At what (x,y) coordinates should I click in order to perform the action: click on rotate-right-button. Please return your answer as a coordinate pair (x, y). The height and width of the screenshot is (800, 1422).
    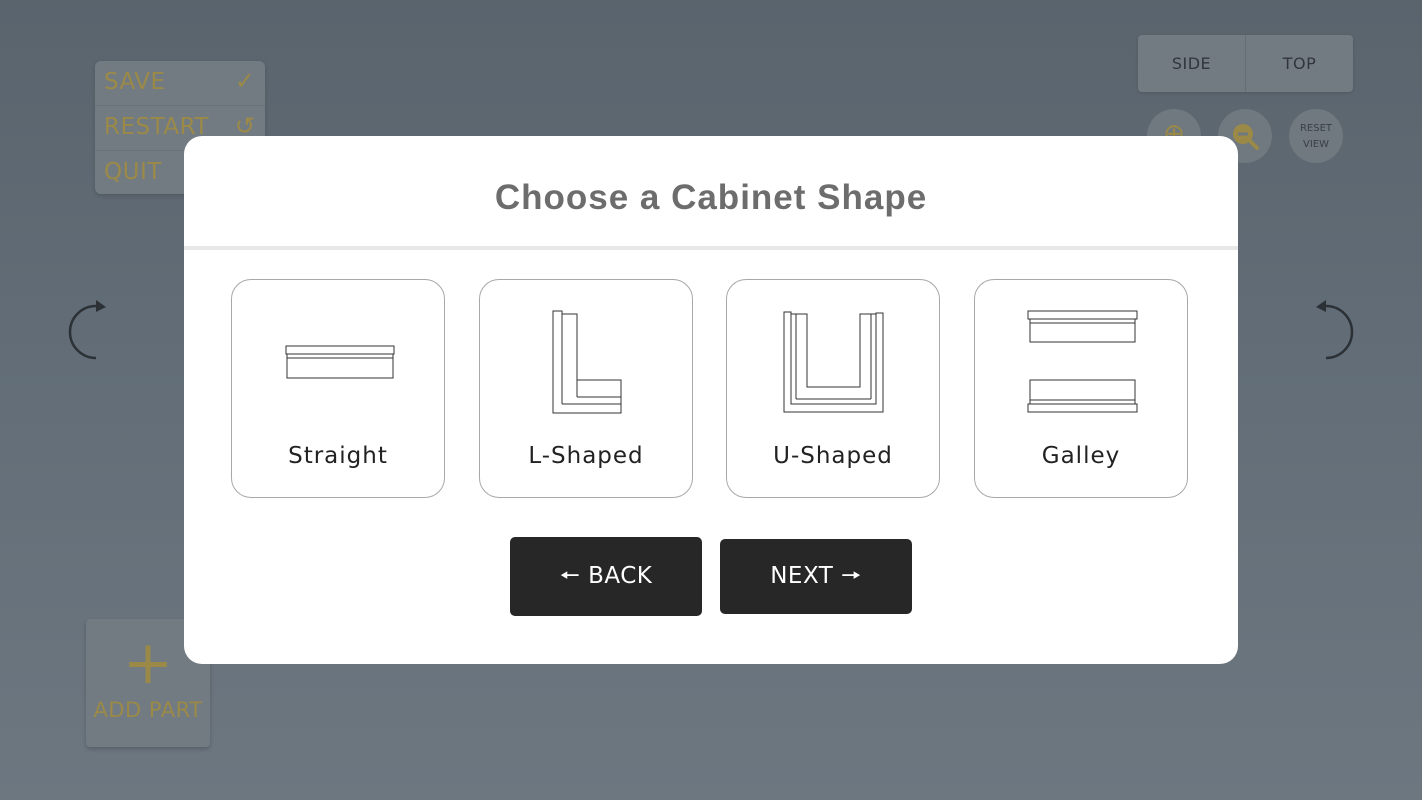
    Looking at the image, I should click on (1335, 331).